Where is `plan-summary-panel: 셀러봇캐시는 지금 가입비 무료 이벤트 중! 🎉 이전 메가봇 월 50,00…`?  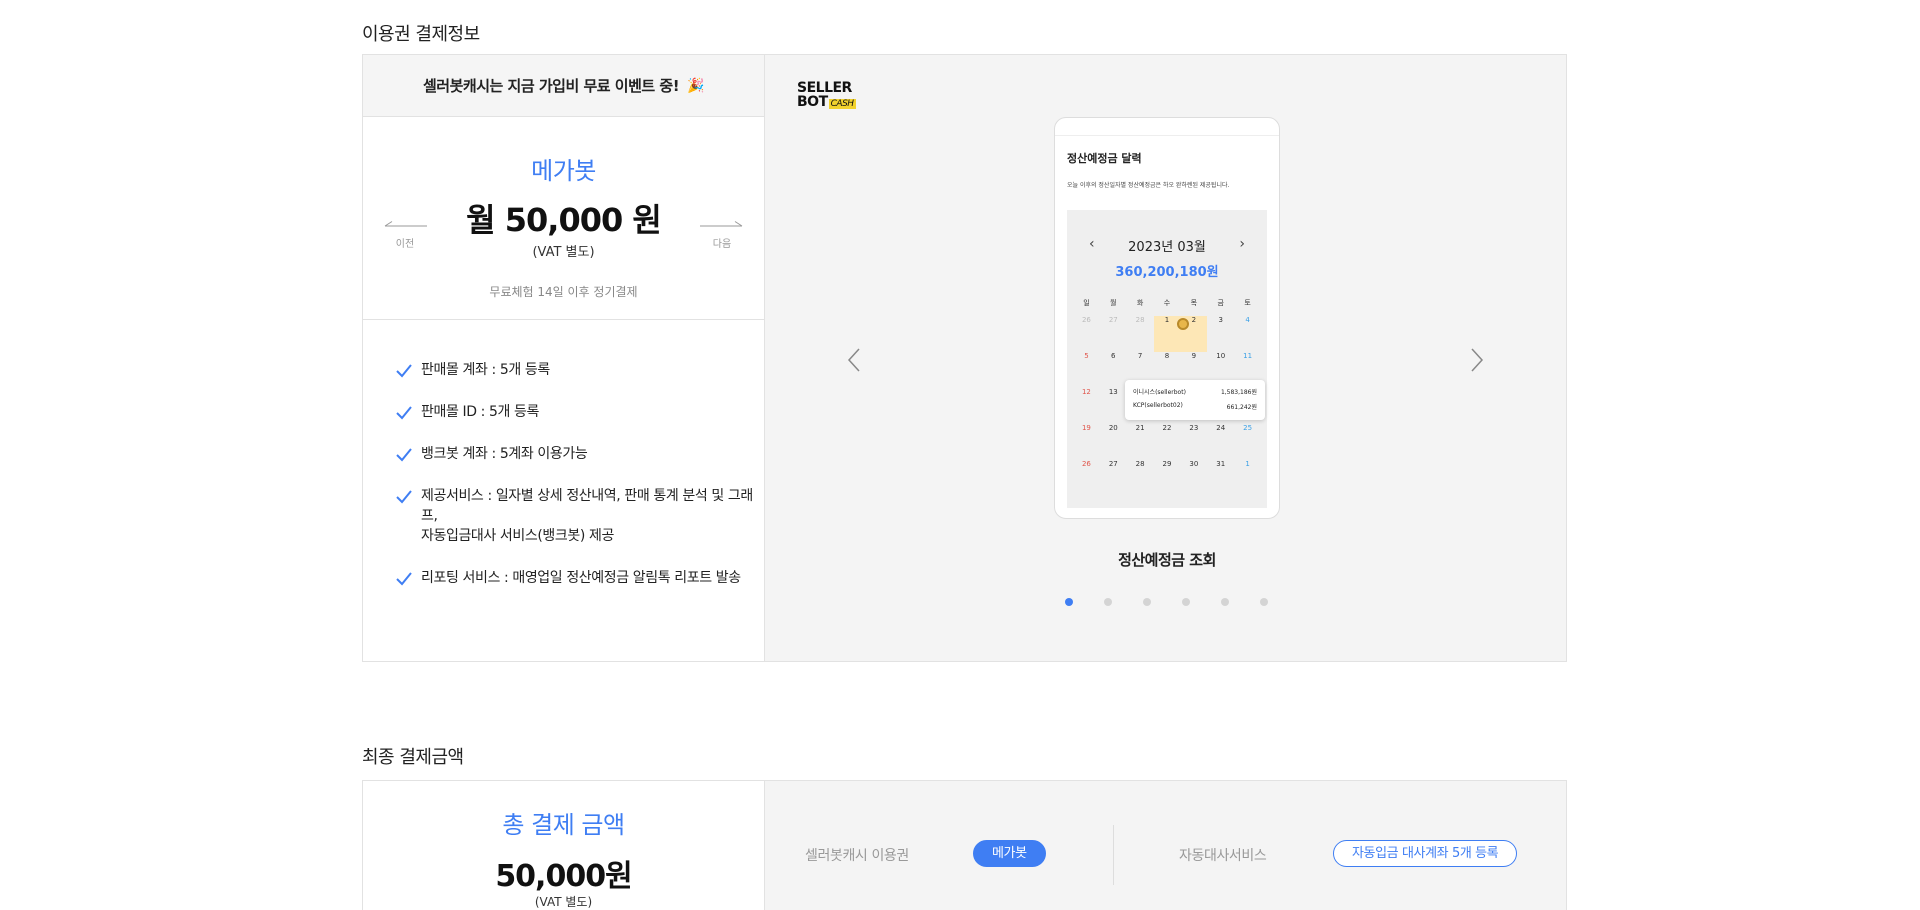 plan-summary-panel: 셀러봇캐시는 지금 가입비 무료 이벤트 중! 🎉 이전 메가봇 월 50,00… is located at coordinates (564, 358).